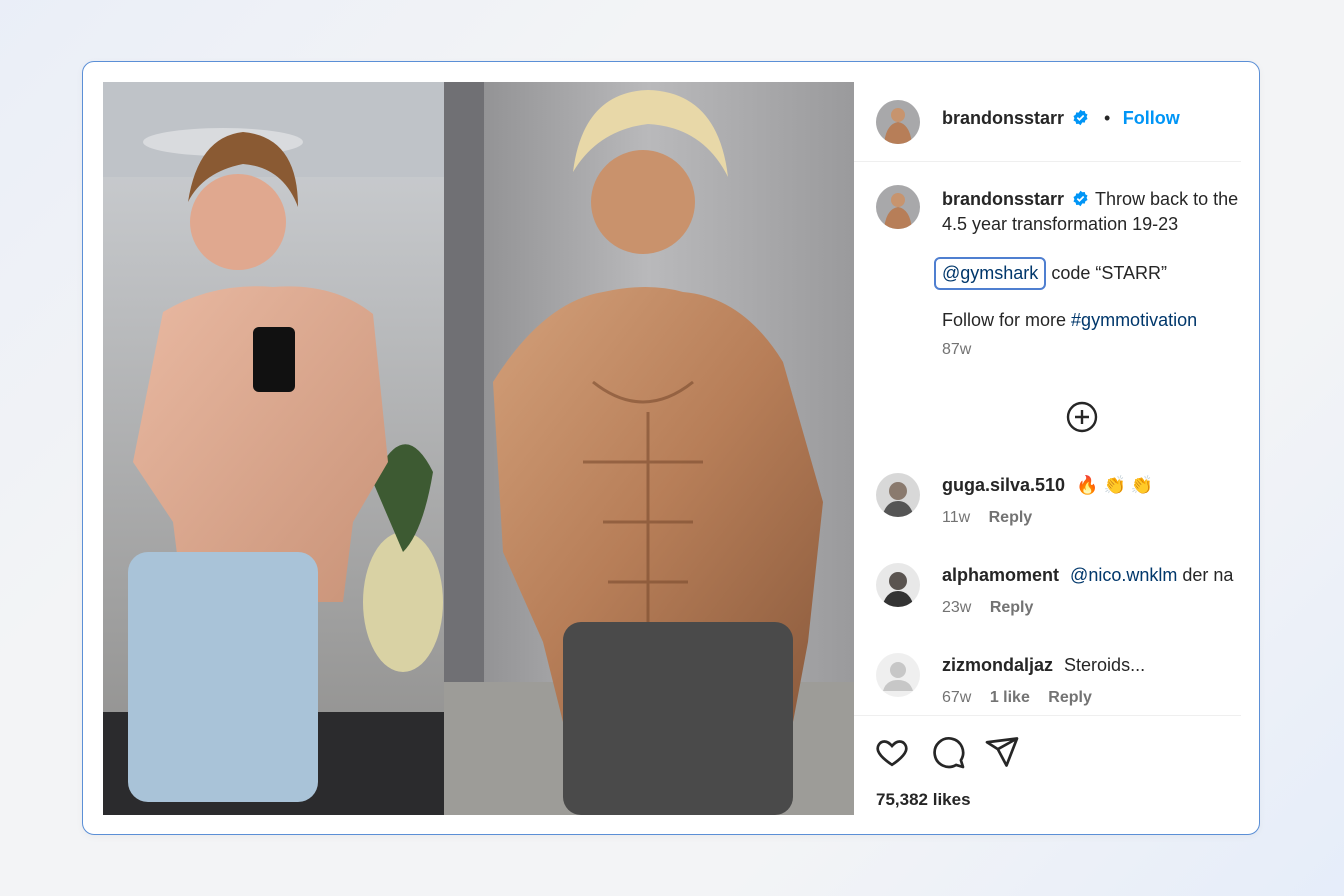 The height and width of the screenshot is (896, 1344). Describe the element at coordinates (1115, 485) in the screenshot. I see `comment-text: 🔥 👏 👏` at that location.